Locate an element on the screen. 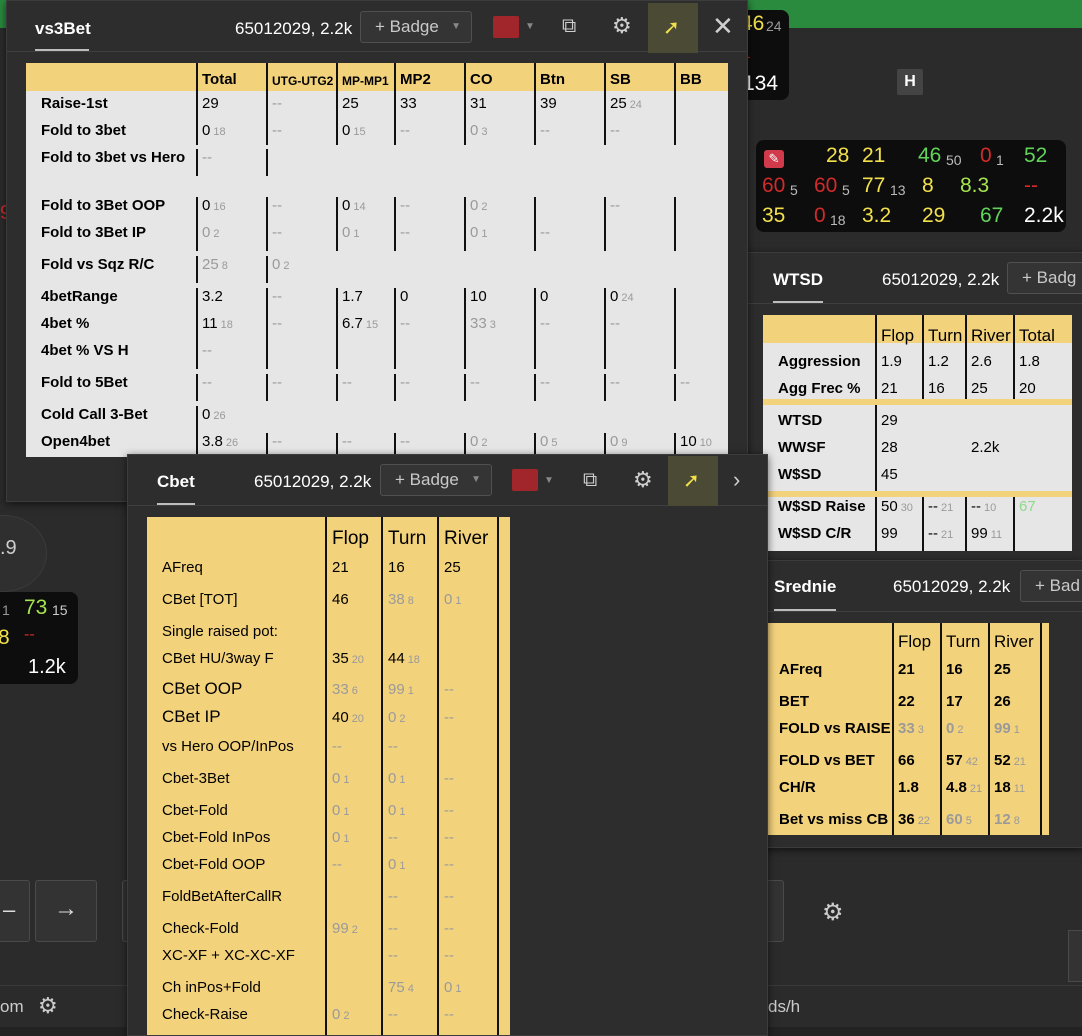 The image size is (1082, 1036). hud-h-icon: H is located at coordinates (910, 82).